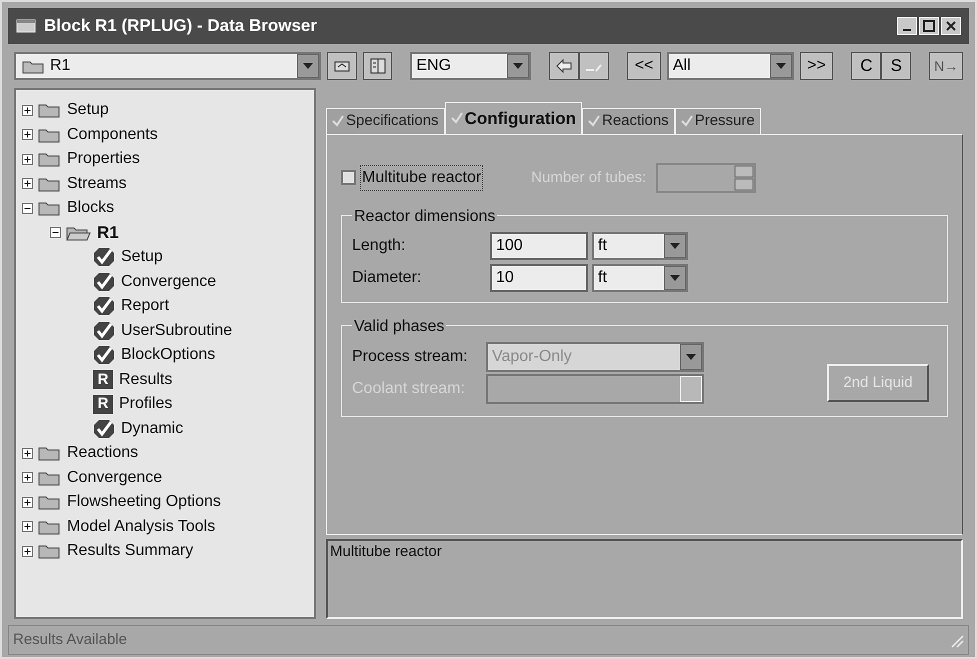 This screenshot has height=659, width=977. What do you see at coordinates (176, 330) in the screenshot?
I see `tree-item: UserSubroutine` at bounding box center [176, 330].